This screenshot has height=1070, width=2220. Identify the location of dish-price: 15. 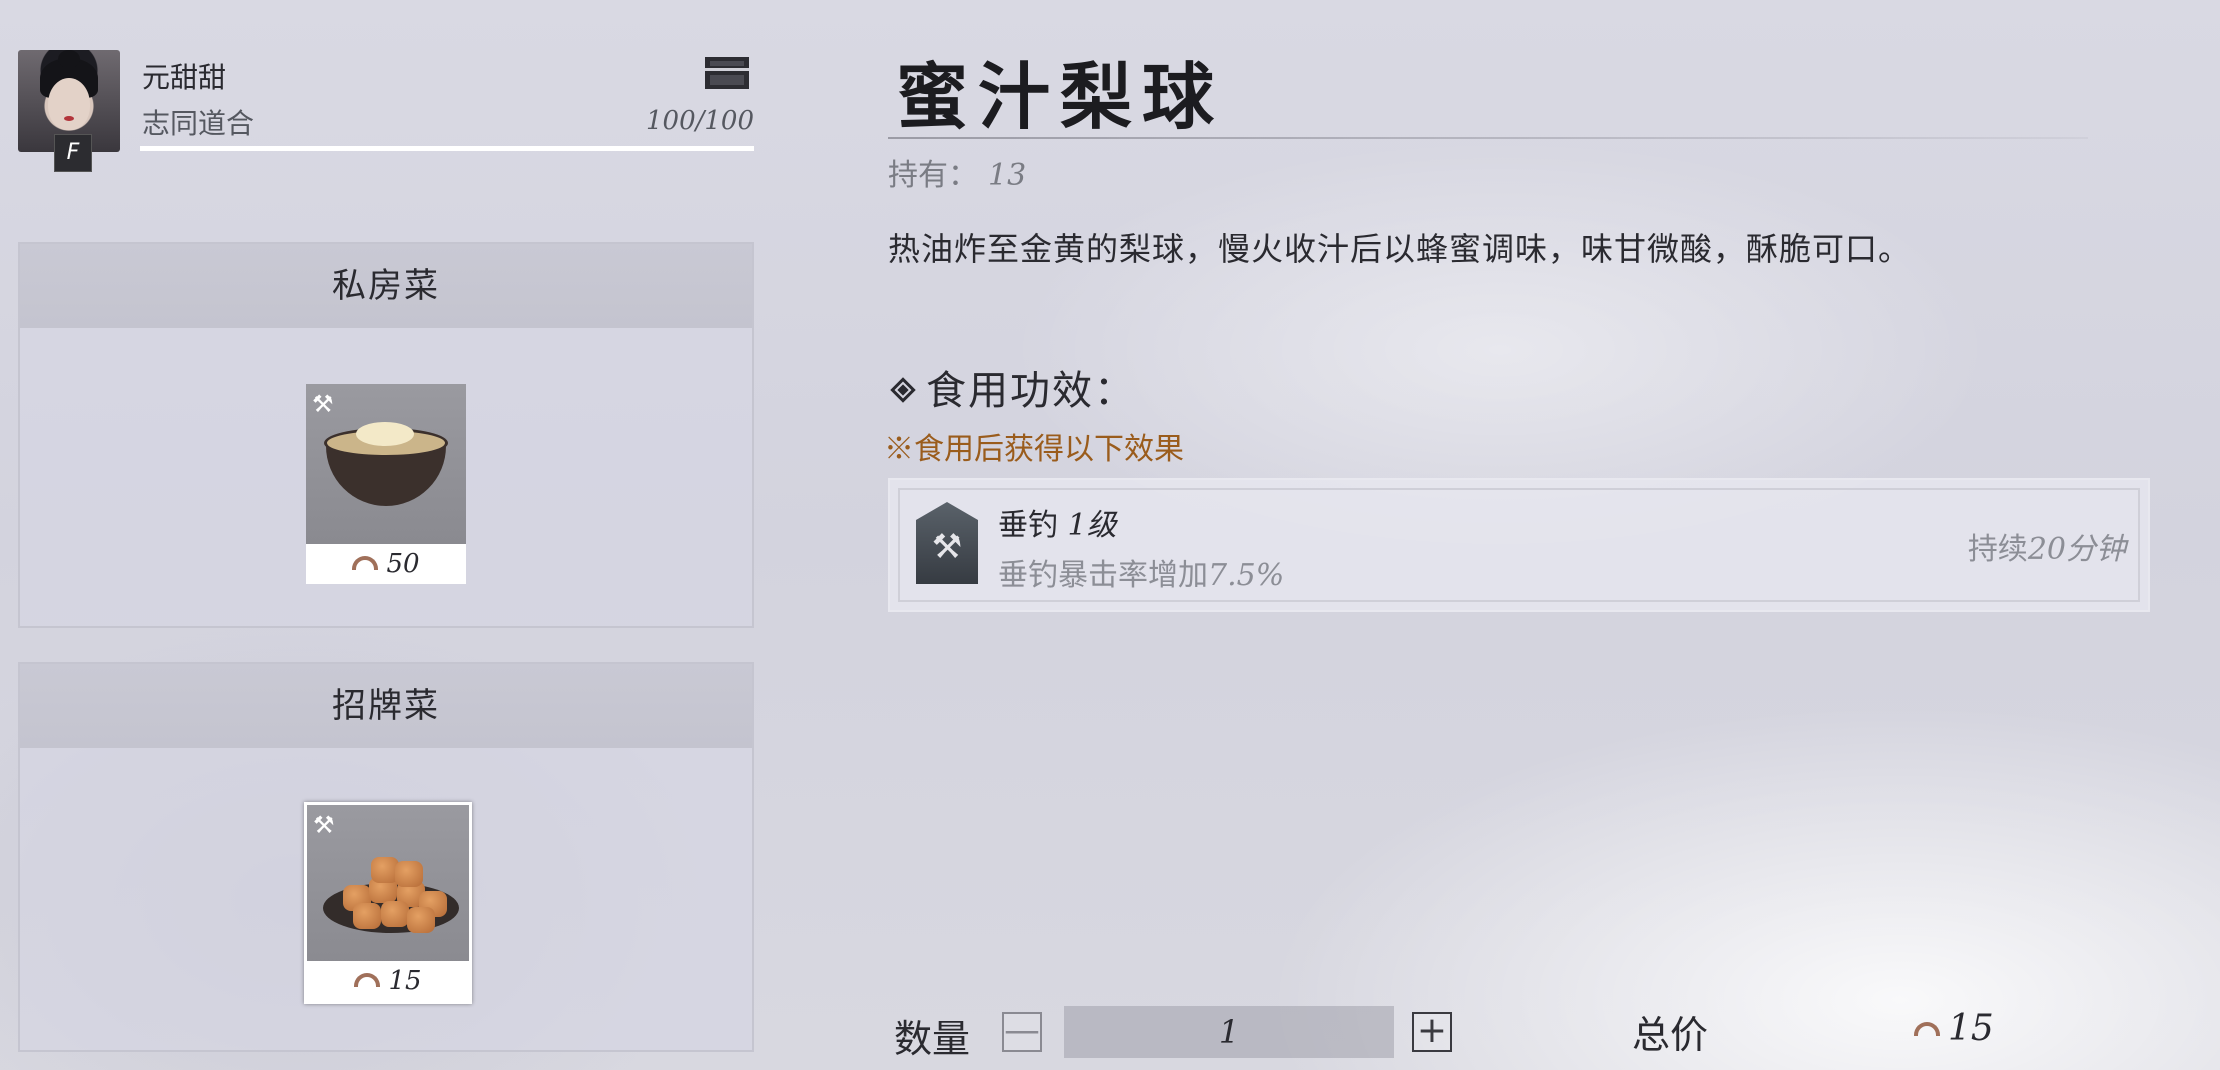
(388, 981).